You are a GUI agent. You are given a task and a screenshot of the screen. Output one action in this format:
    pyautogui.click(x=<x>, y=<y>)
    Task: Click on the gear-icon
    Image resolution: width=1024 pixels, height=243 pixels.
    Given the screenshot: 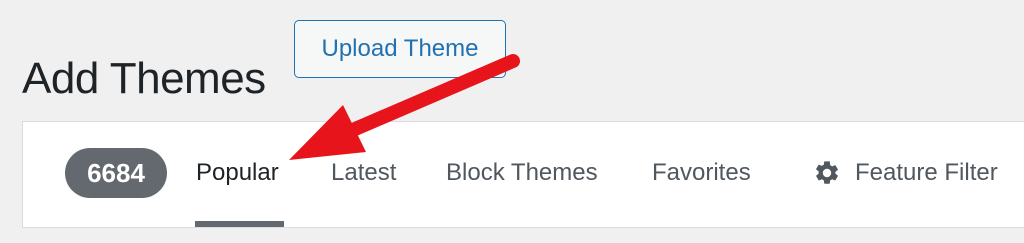 What is the action you would take?
    pyautogui.click(x=827, y=172)
    